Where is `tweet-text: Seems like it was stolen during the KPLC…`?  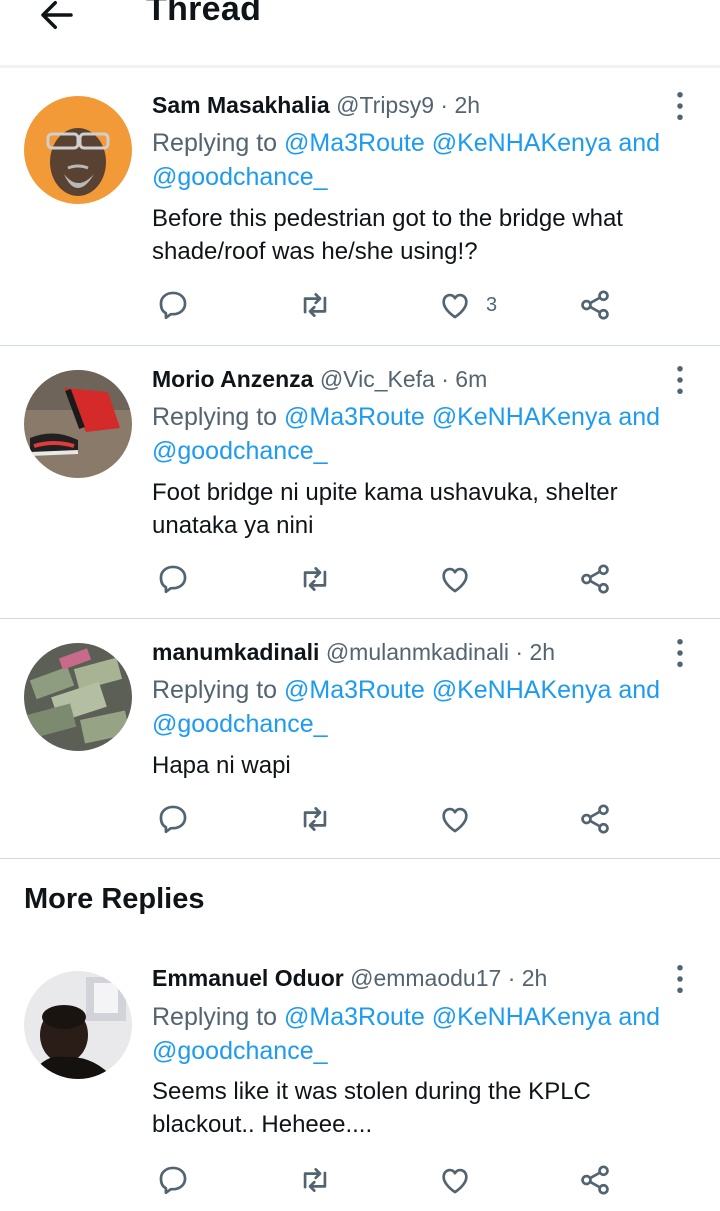
tweet-text: Seems like it was stolen during the KPLC… is located at coordinates (371, 1108).